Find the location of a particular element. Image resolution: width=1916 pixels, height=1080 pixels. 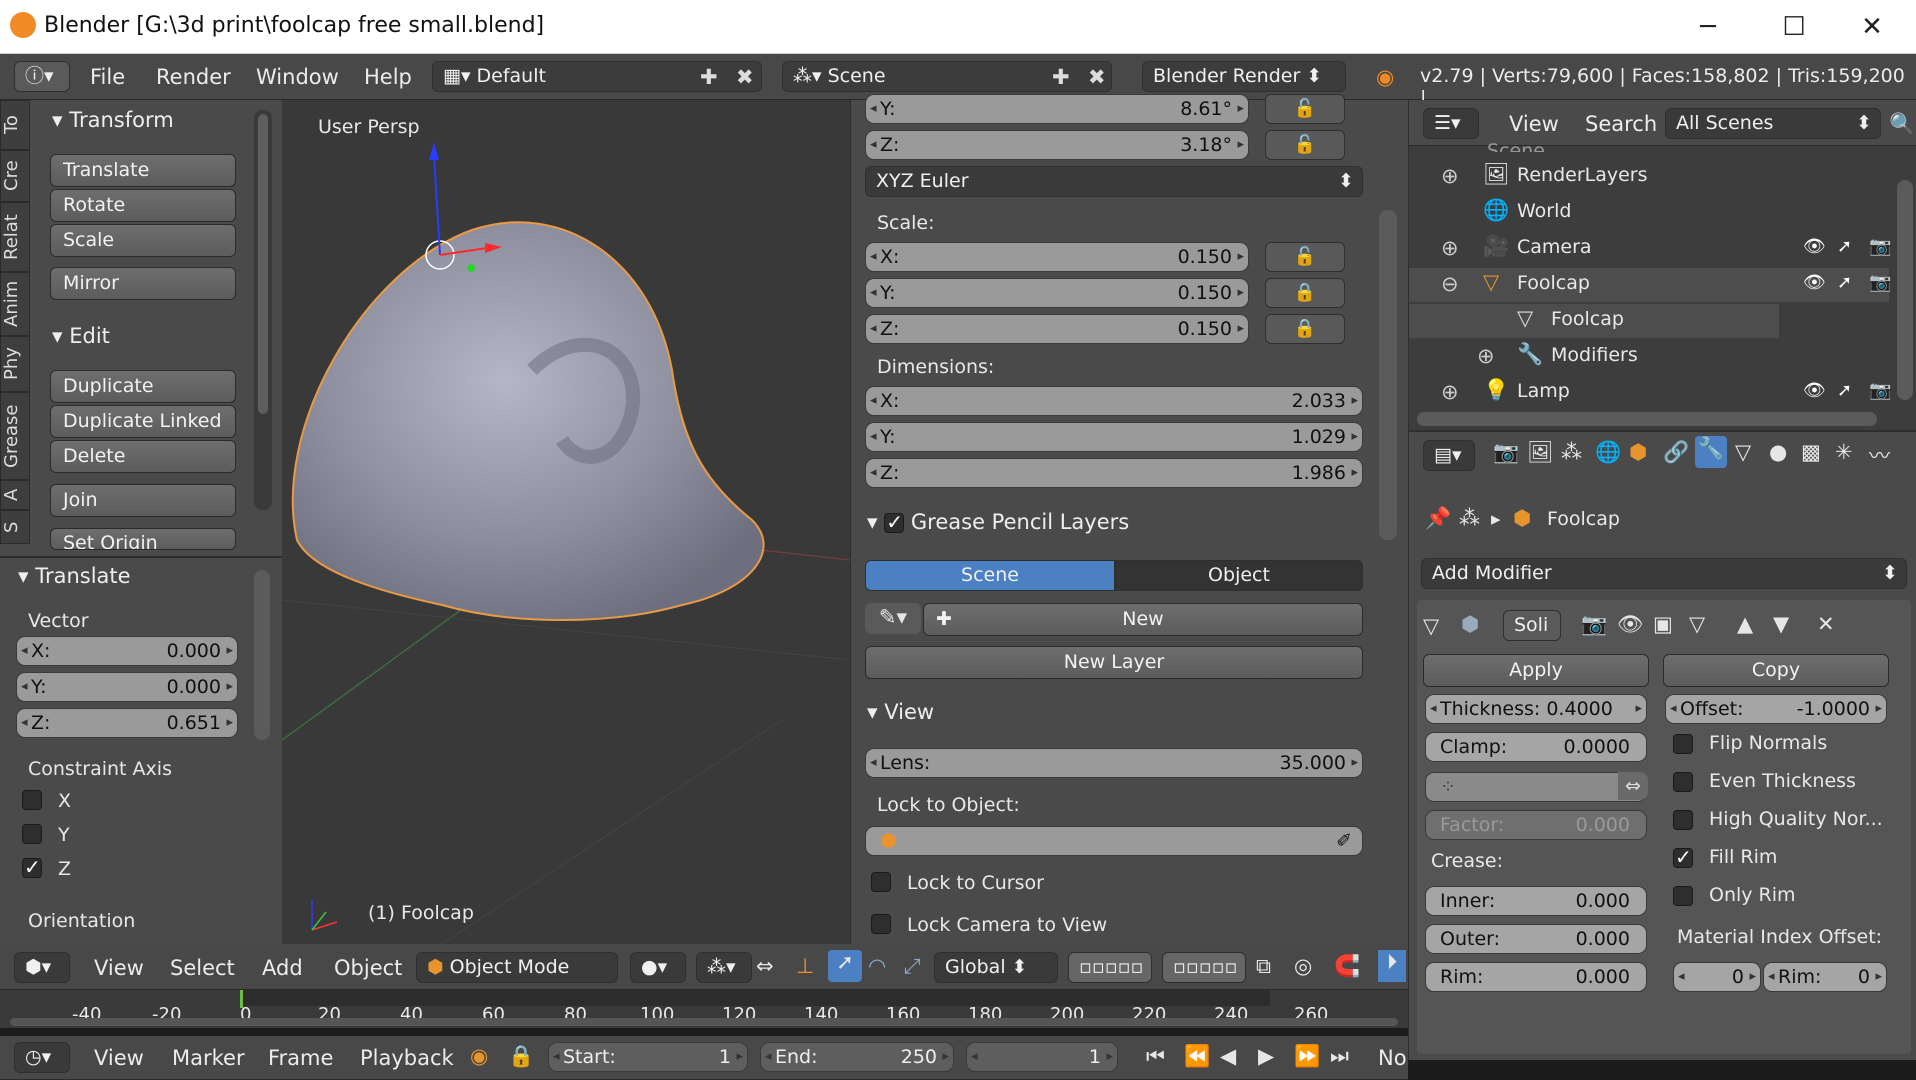

lock-scale-z: 🔒 is located at coordinates (1305, 329).